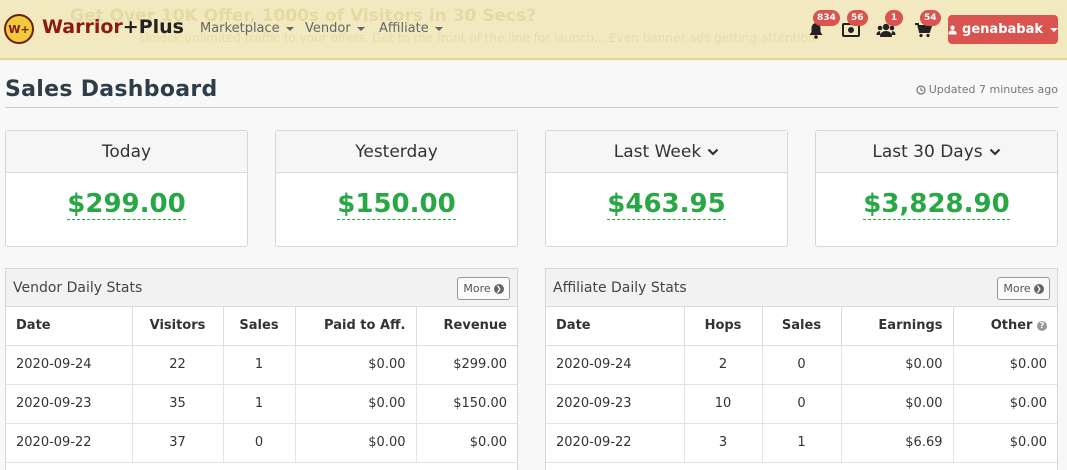  What do you see at coordinates (111, 89) in the screenshot?
I see `page-title: Sales Dashboard` at bounding box center [111, 89].